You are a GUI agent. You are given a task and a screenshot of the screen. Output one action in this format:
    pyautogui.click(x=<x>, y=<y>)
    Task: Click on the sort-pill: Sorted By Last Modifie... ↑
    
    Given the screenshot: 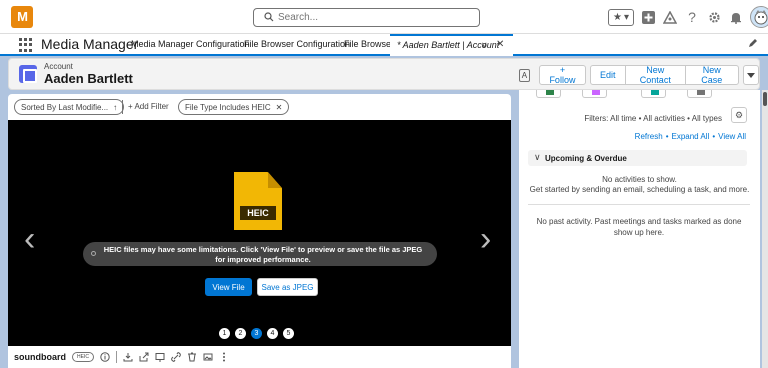 What is the action you would take?
    pyautogui.click(x=69, y=107)
    